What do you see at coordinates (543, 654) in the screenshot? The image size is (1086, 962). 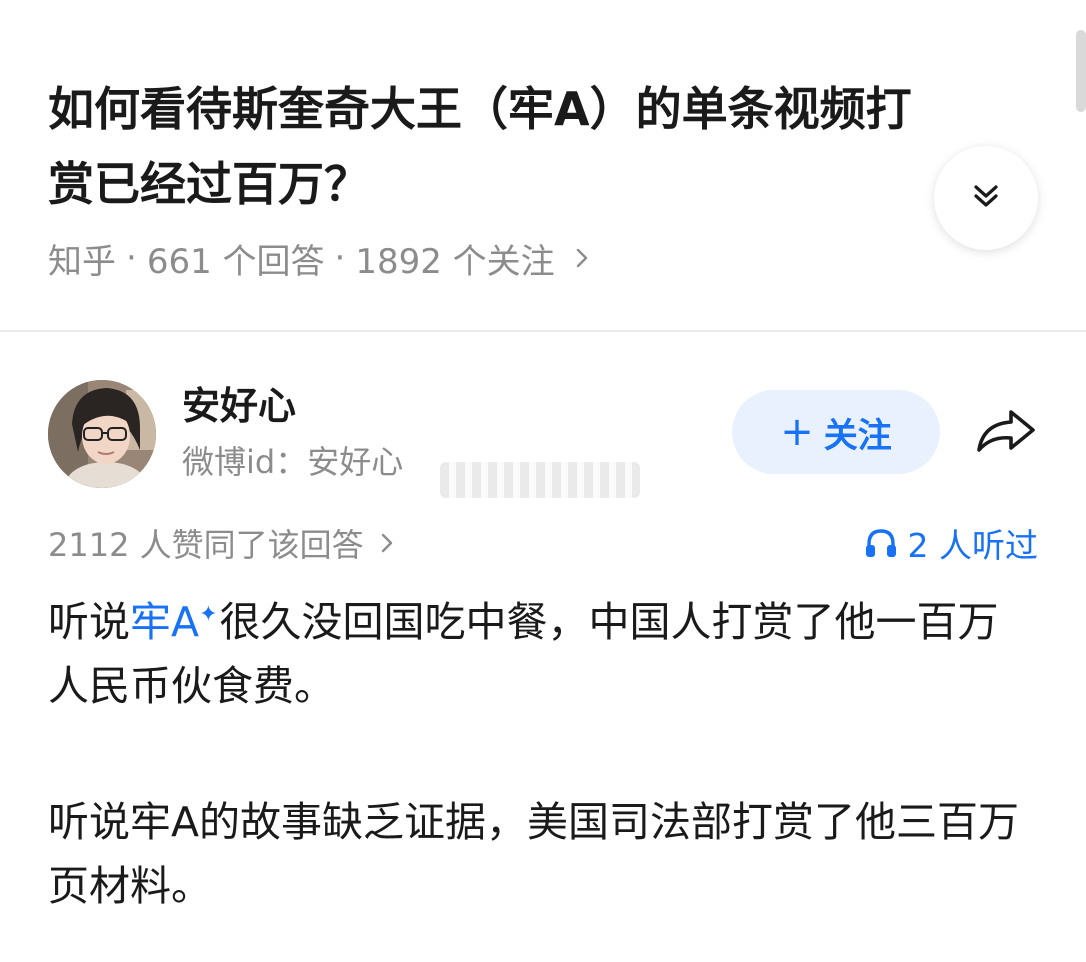 I see `answer-paragraph: 听说牢A✦很久没回国吃中餐，中国人打赏了他一百万人民币伙食费。` at bounding box center [543, 654].